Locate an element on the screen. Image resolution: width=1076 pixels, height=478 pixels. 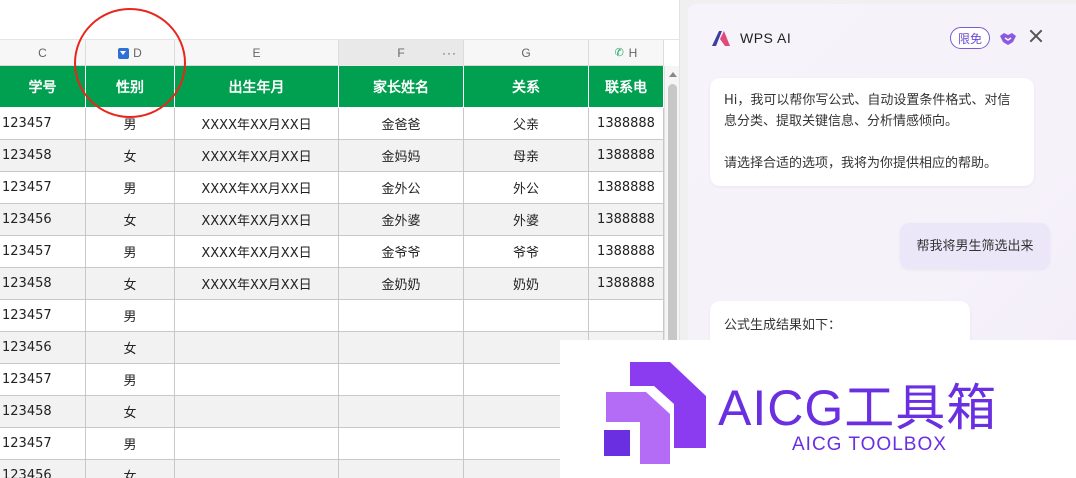
table-row: 123458 女 XXXX年XX月XX日 金奶奶 奶奶 1388888 is located at coordinates (332, 284).